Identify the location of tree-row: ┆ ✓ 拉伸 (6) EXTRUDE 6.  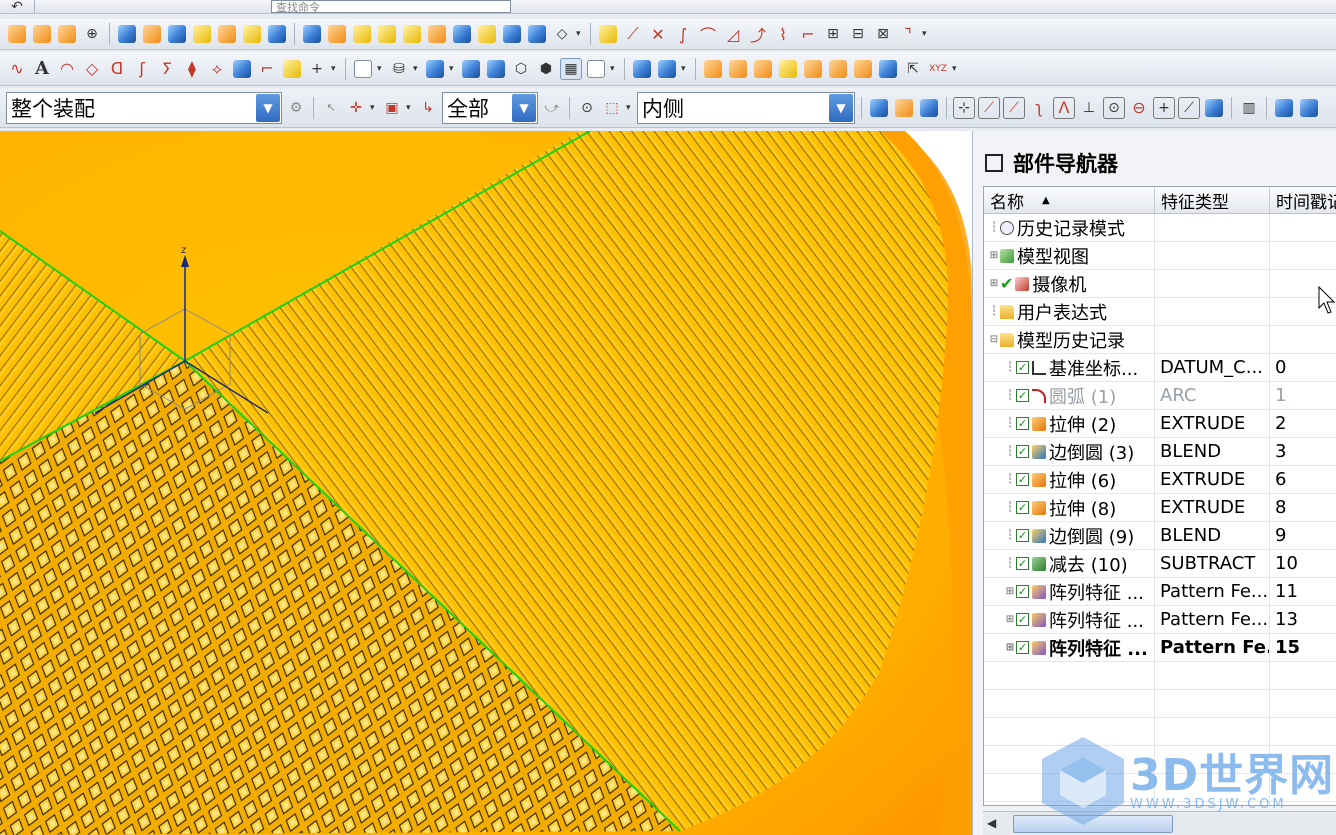
(1160, 480).